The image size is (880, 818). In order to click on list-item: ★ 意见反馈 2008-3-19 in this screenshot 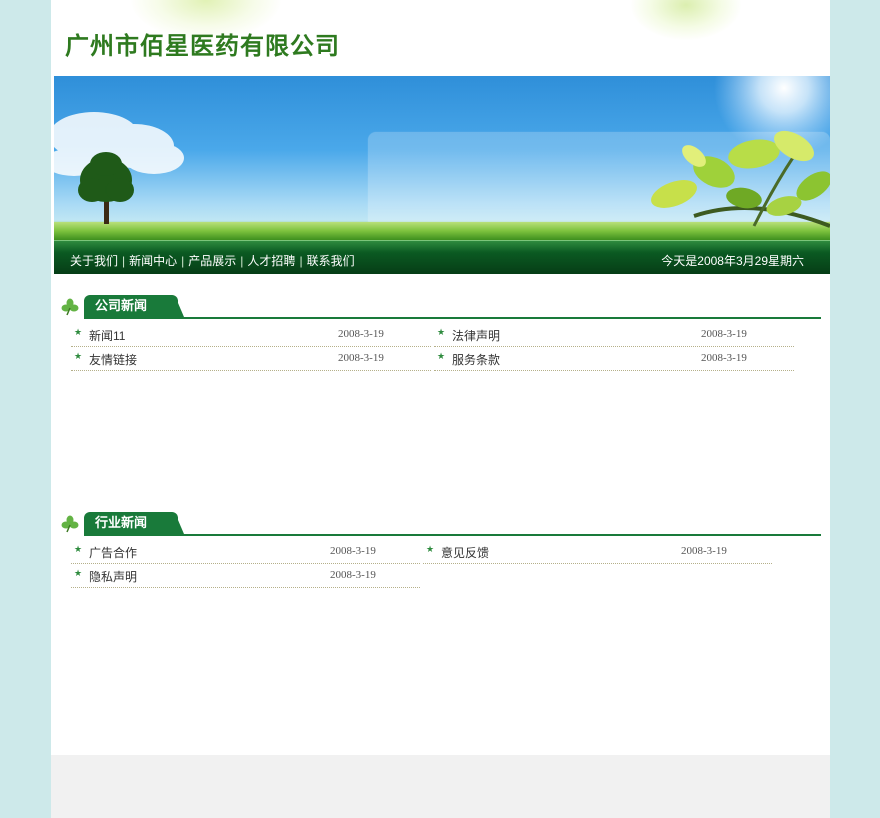, I will do `click(597, 551)`.